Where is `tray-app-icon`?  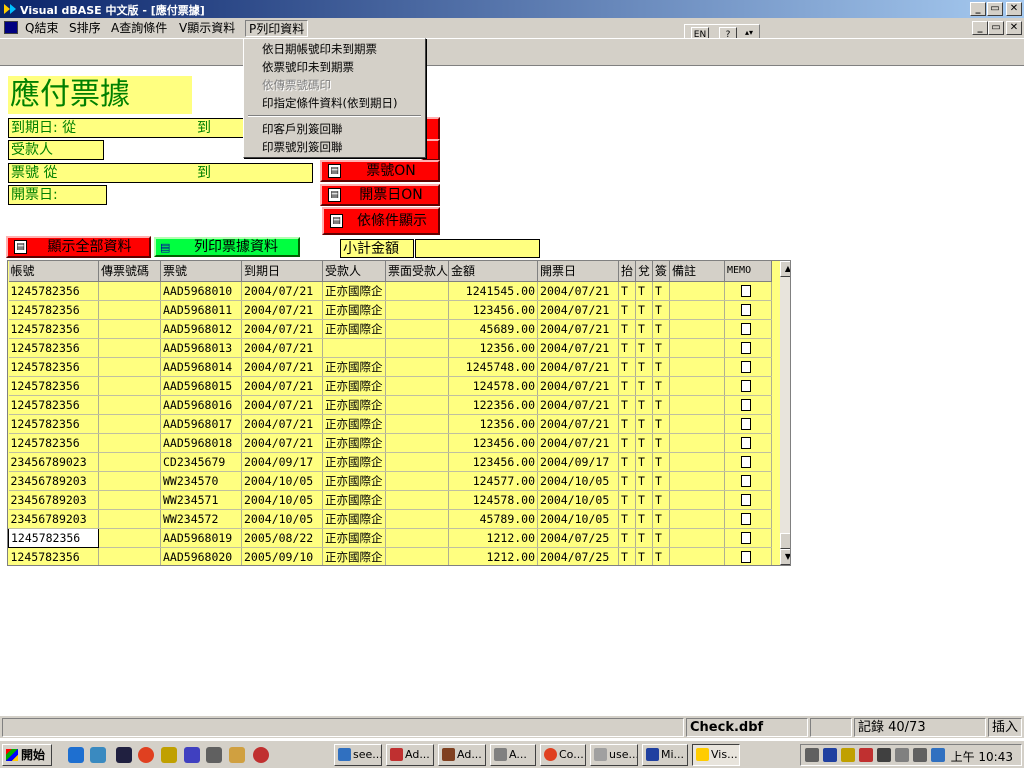
tray-app-icon is located at coordinates (902, 755).